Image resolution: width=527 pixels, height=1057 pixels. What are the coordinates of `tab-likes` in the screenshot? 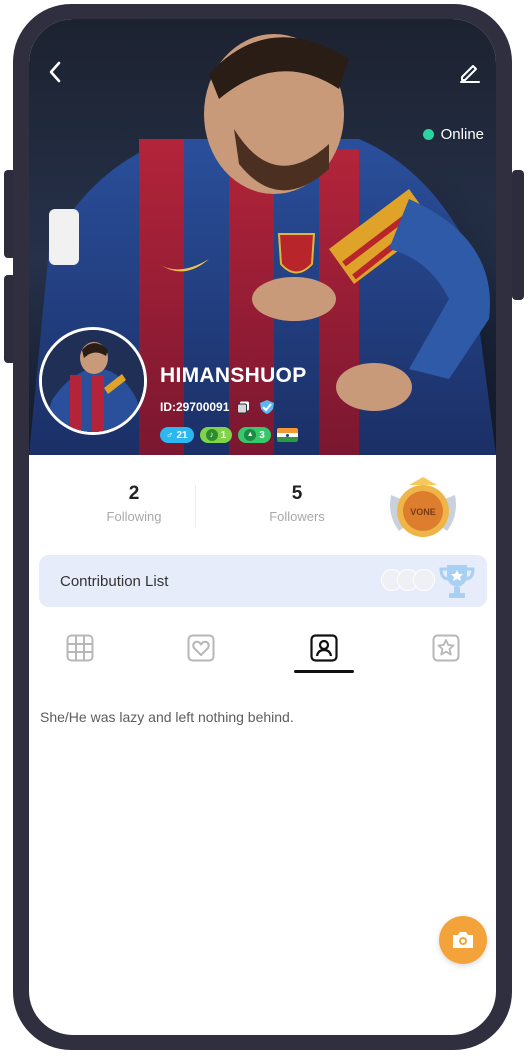 It's located at (201, 648).